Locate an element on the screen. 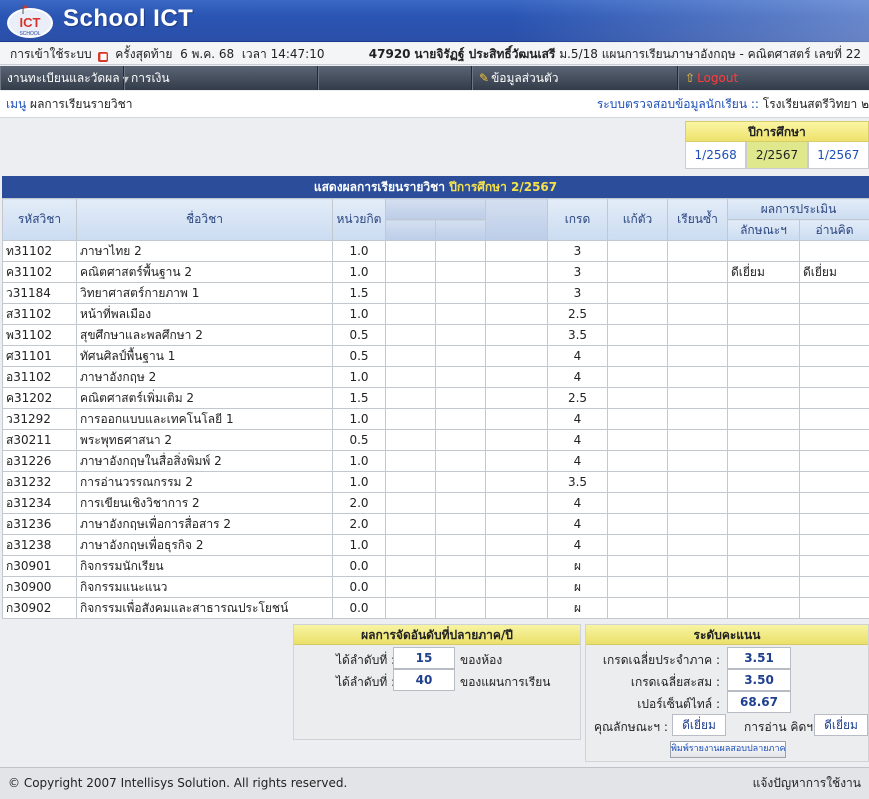 Image resolution: width=869 pixels, height=799 pixels. menu-finance: การเงิน is located at coordinates (221, 78).